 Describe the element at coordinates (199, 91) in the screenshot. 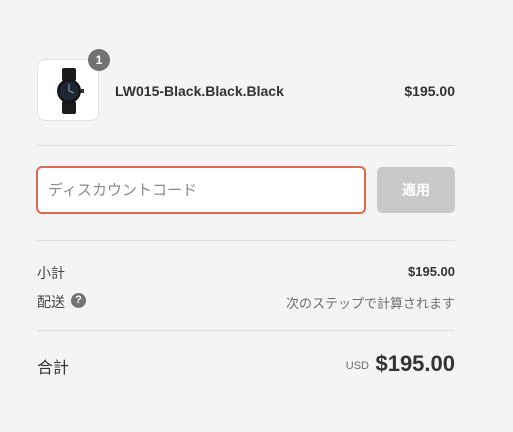

I see `product-name: LW015-Black.Black.Black` at that location.